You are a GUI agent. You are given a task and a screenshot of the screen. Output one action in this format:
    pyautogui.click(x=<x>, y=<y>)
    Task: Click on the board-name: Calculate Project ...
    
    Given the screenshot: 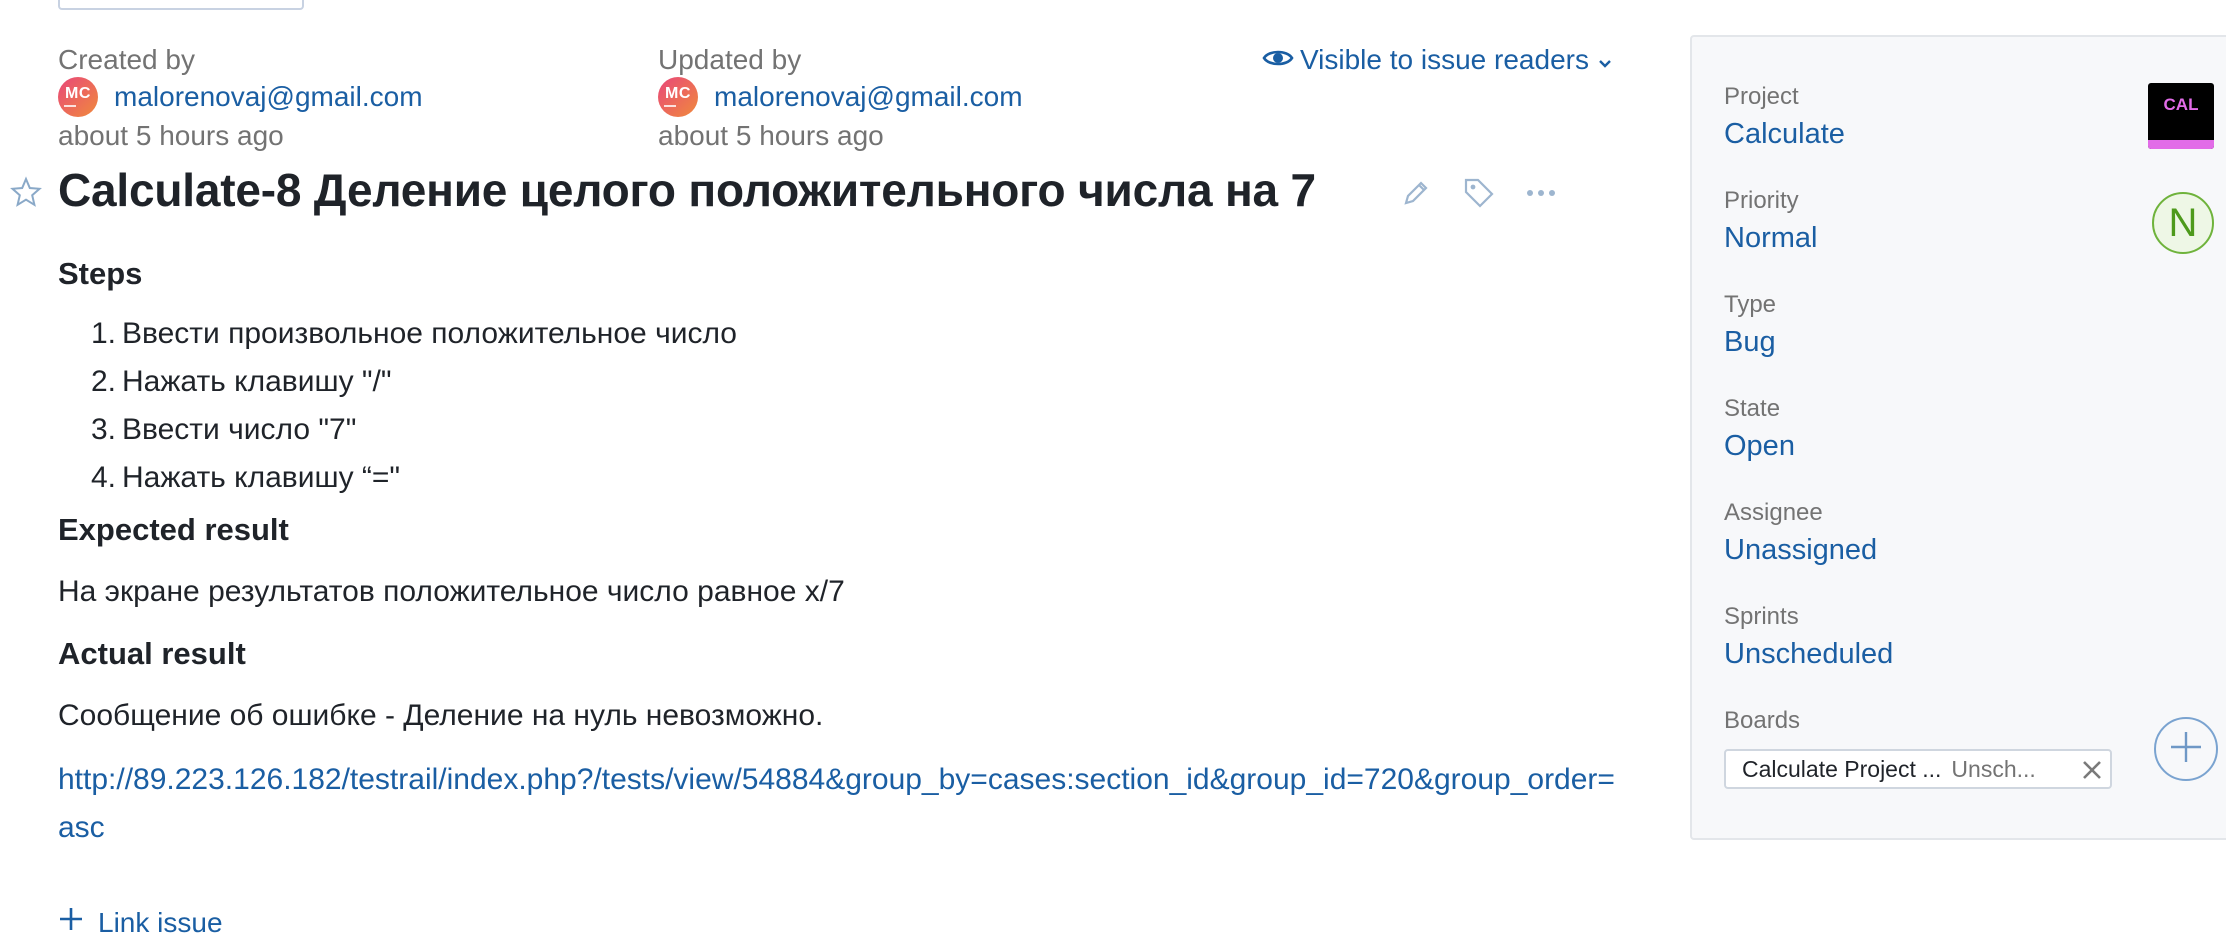 What is the action you would take?
    pyautogui.click(x=1842, y=768)
    